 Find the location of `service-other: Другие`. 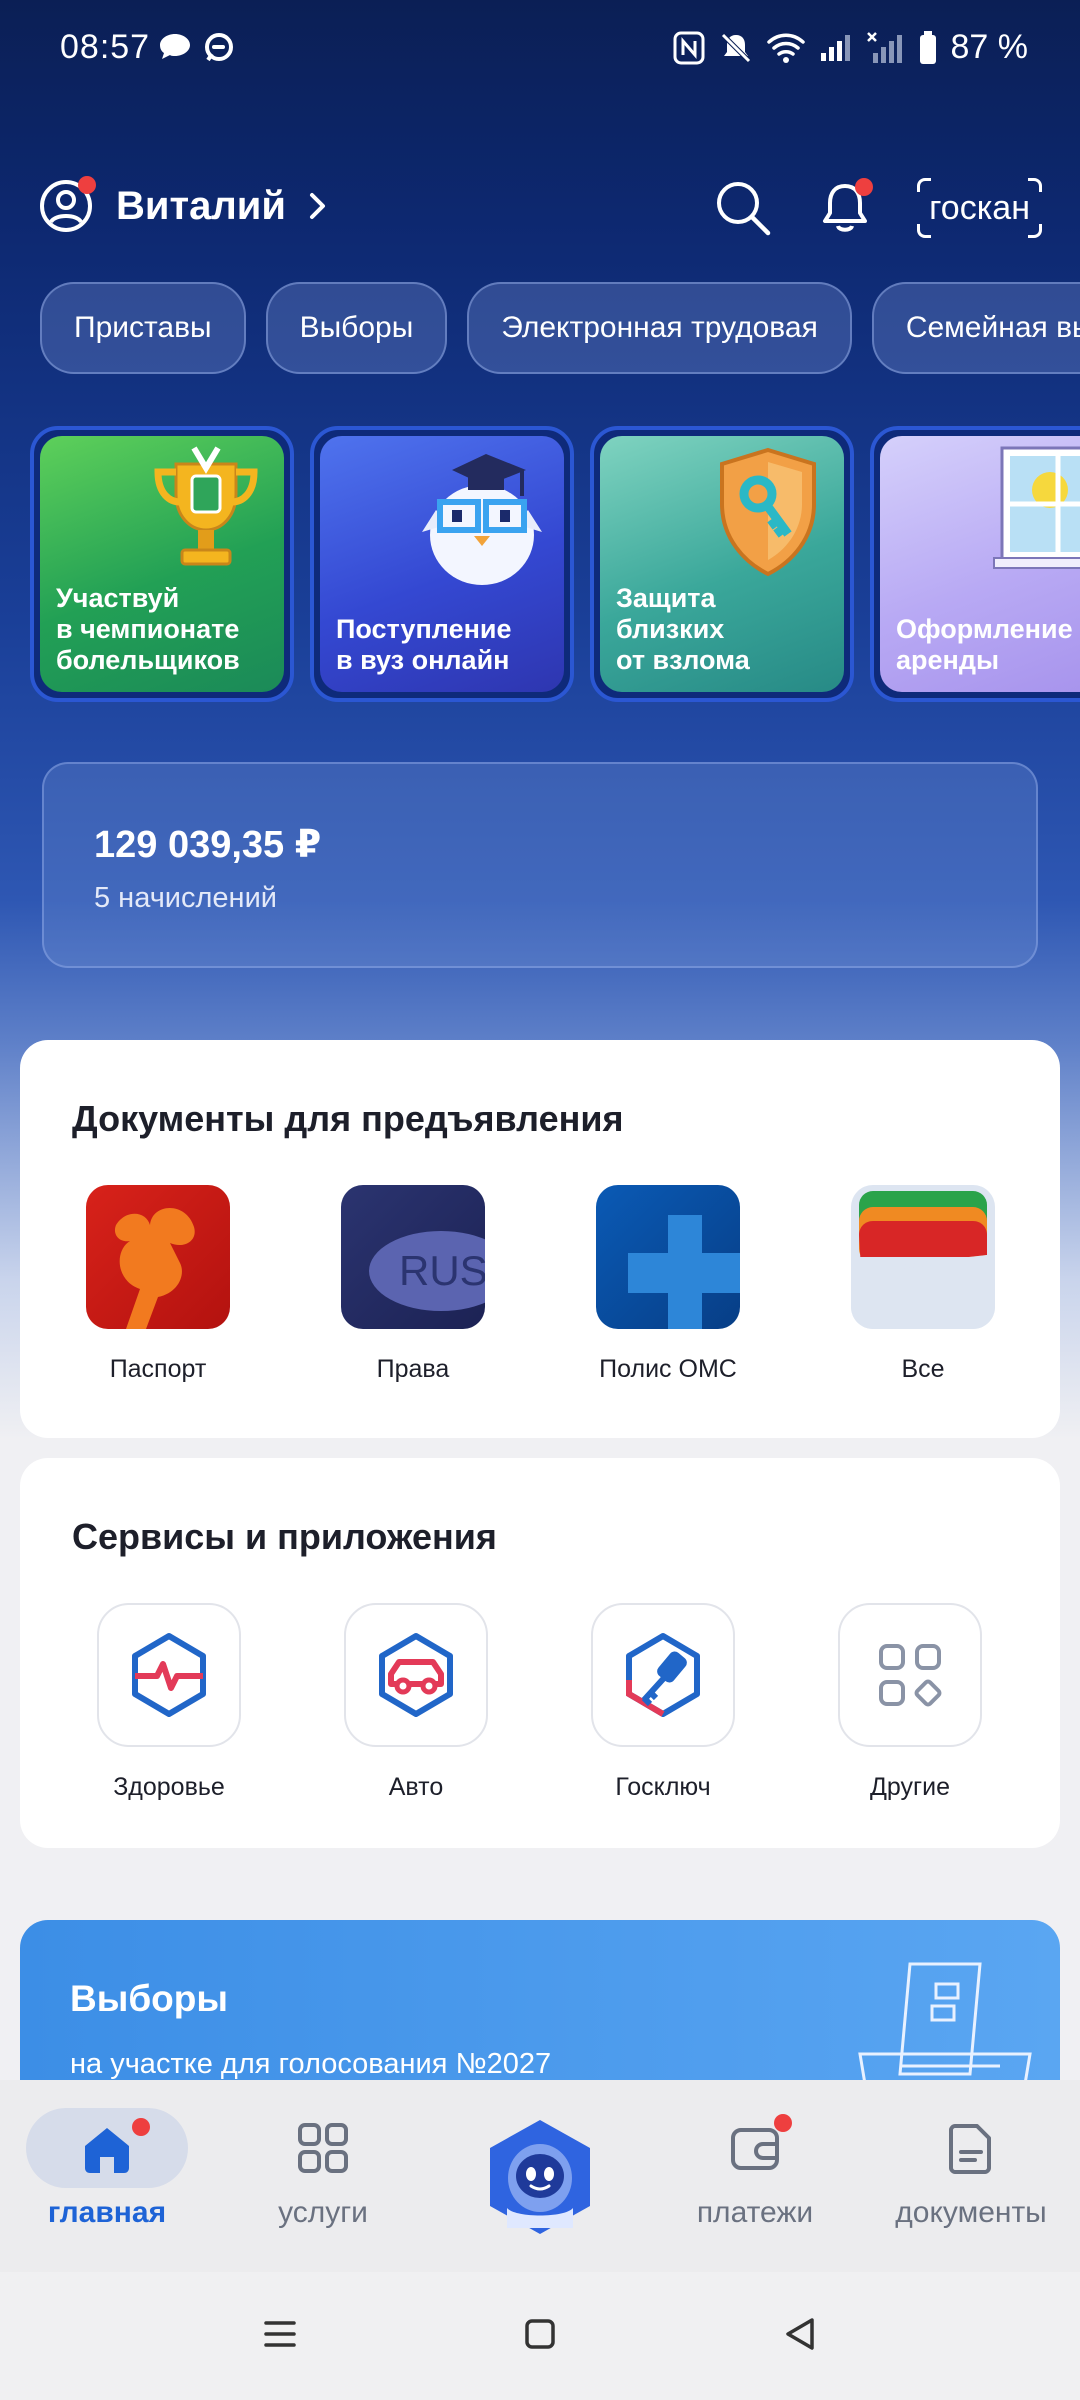

service-other: Другие is located at coordinates (910, 1702).